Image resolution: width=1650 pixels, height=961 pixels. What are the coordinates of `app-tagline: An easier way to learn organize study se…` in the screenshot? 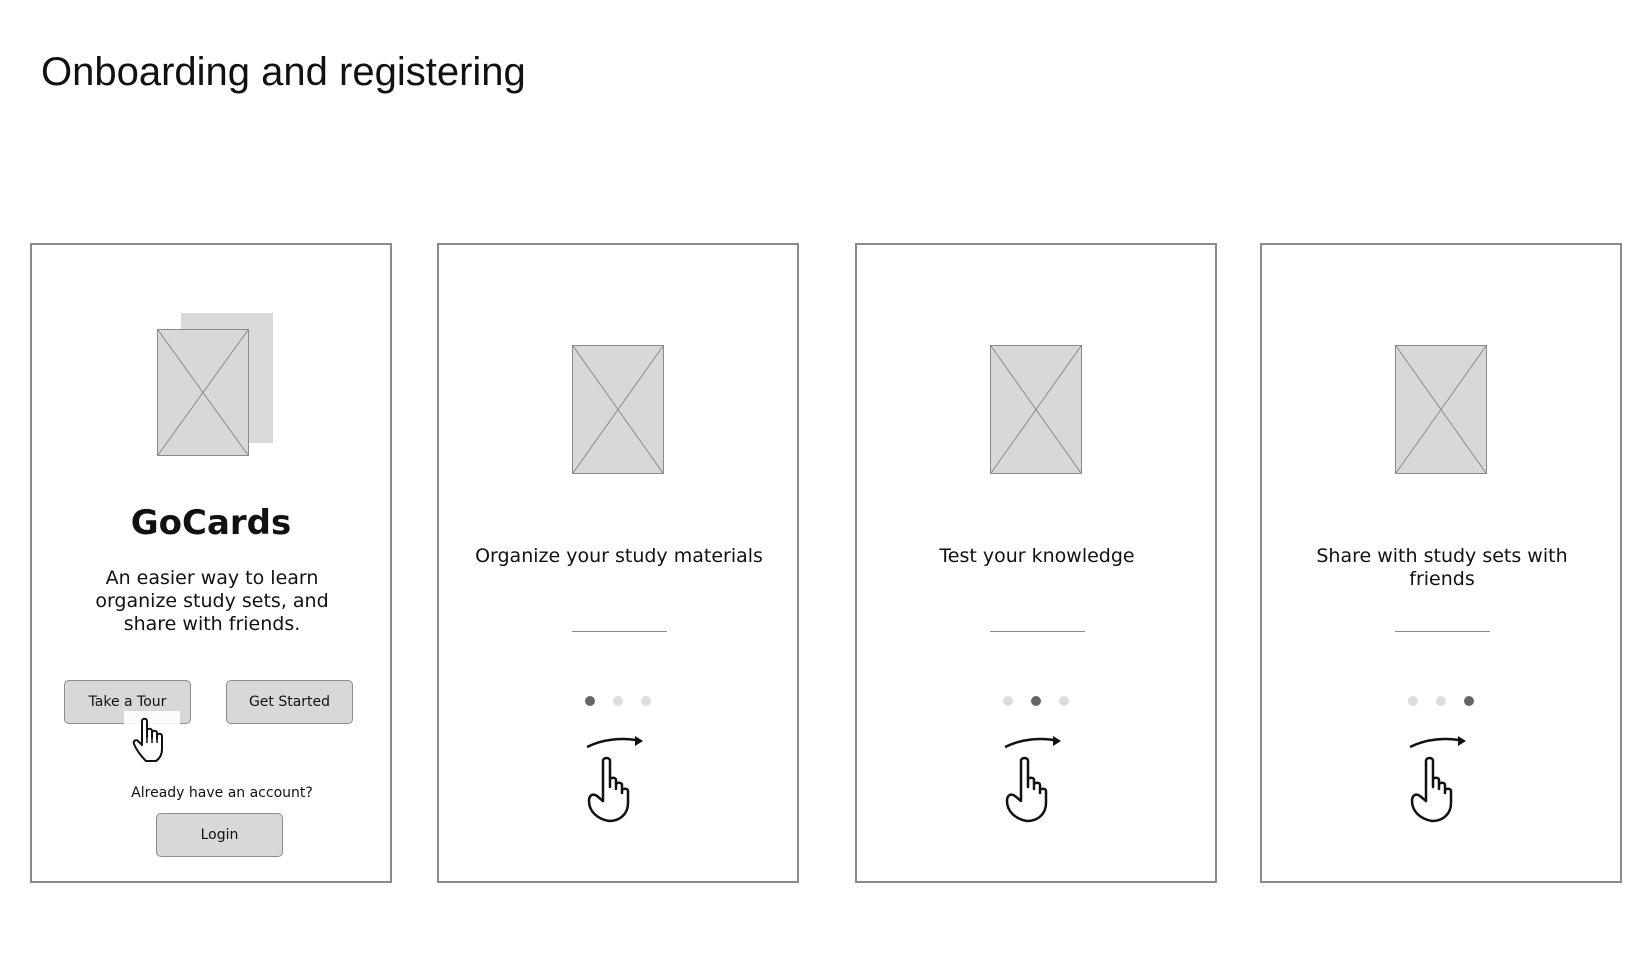 It's located at (212, 601).